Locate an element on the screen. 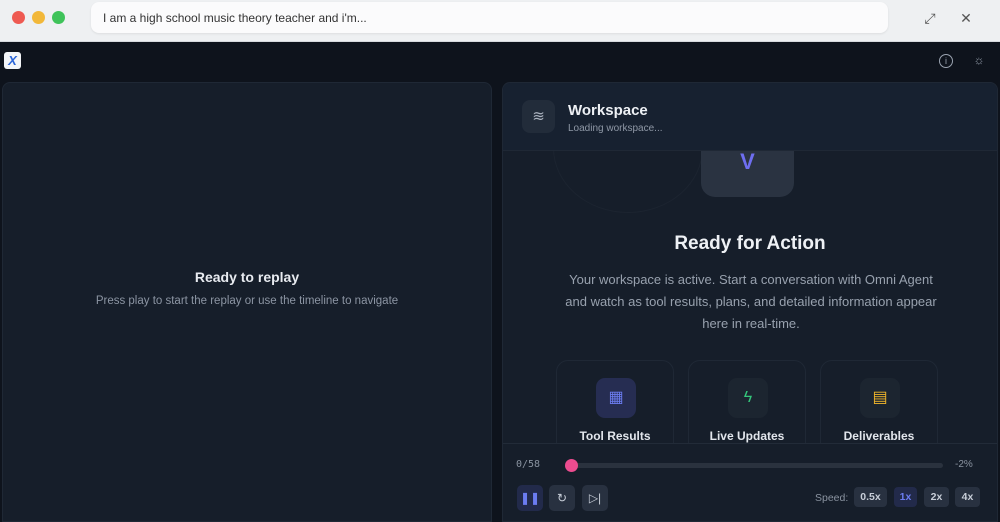  workspace-title: Workspace is located at coordinates (608, 110).